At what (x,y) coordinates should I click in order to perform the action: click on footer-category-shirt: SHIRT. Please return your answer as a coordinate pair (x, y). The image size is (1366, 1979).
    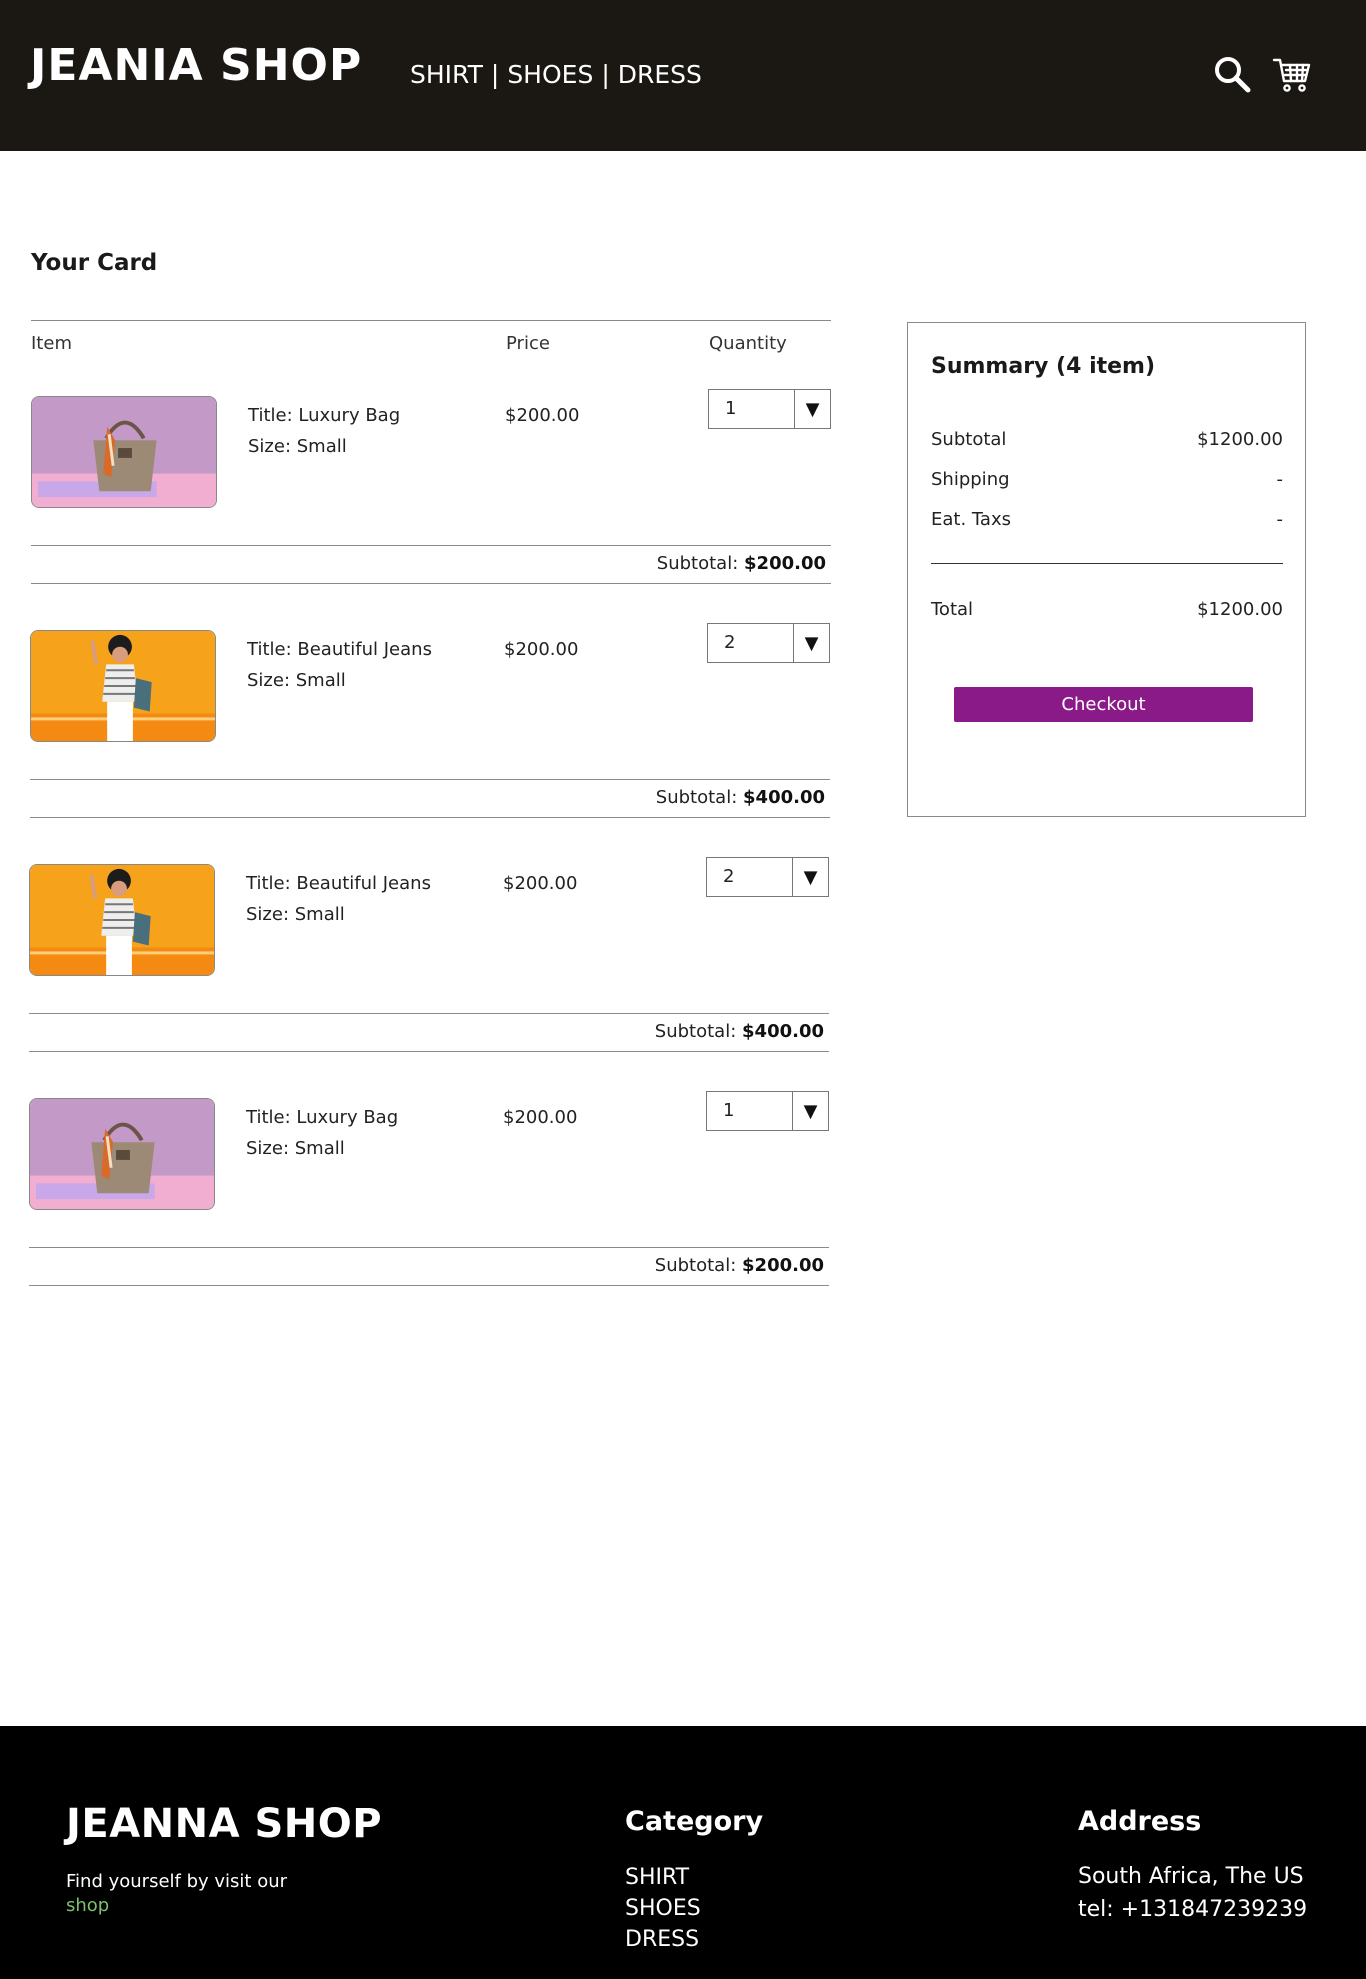
    Looking at the image, I should click on (657, 1877).